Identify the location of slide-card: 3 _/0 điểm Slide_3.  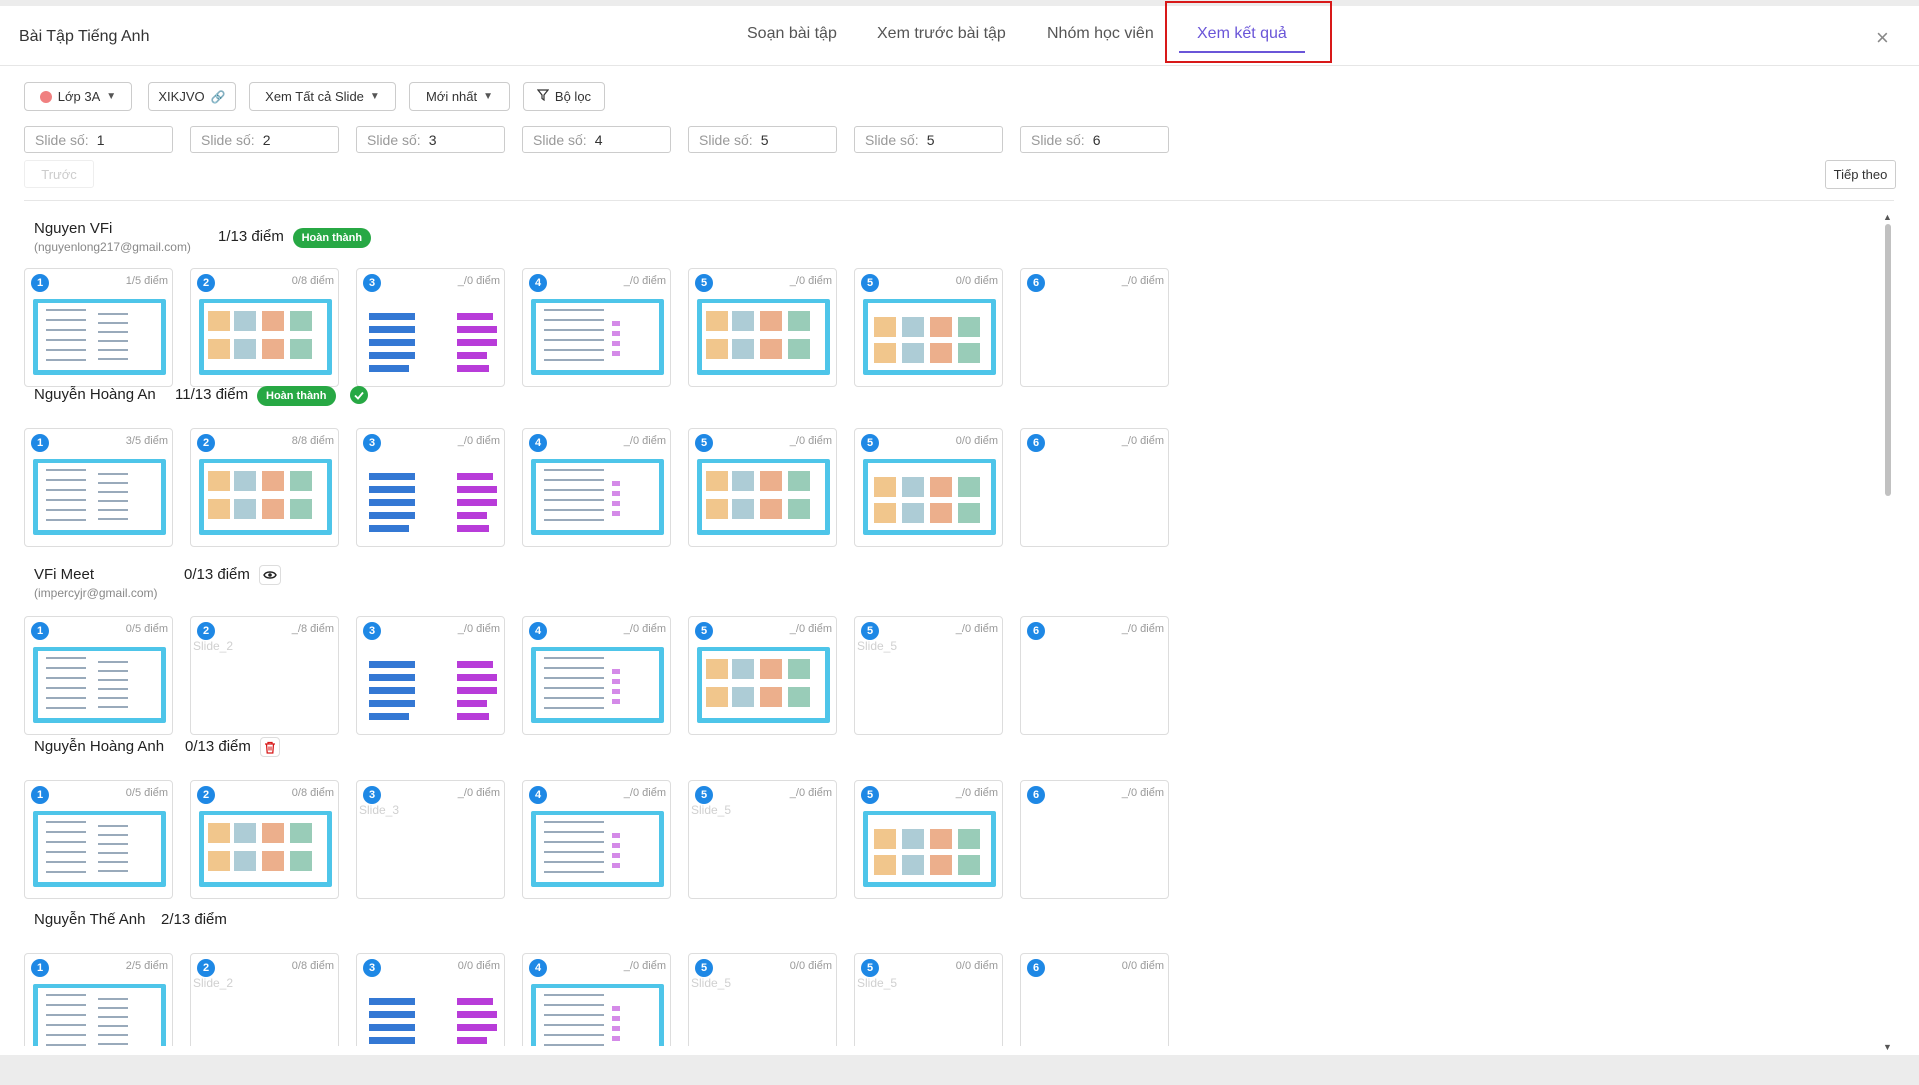
(430, 839).